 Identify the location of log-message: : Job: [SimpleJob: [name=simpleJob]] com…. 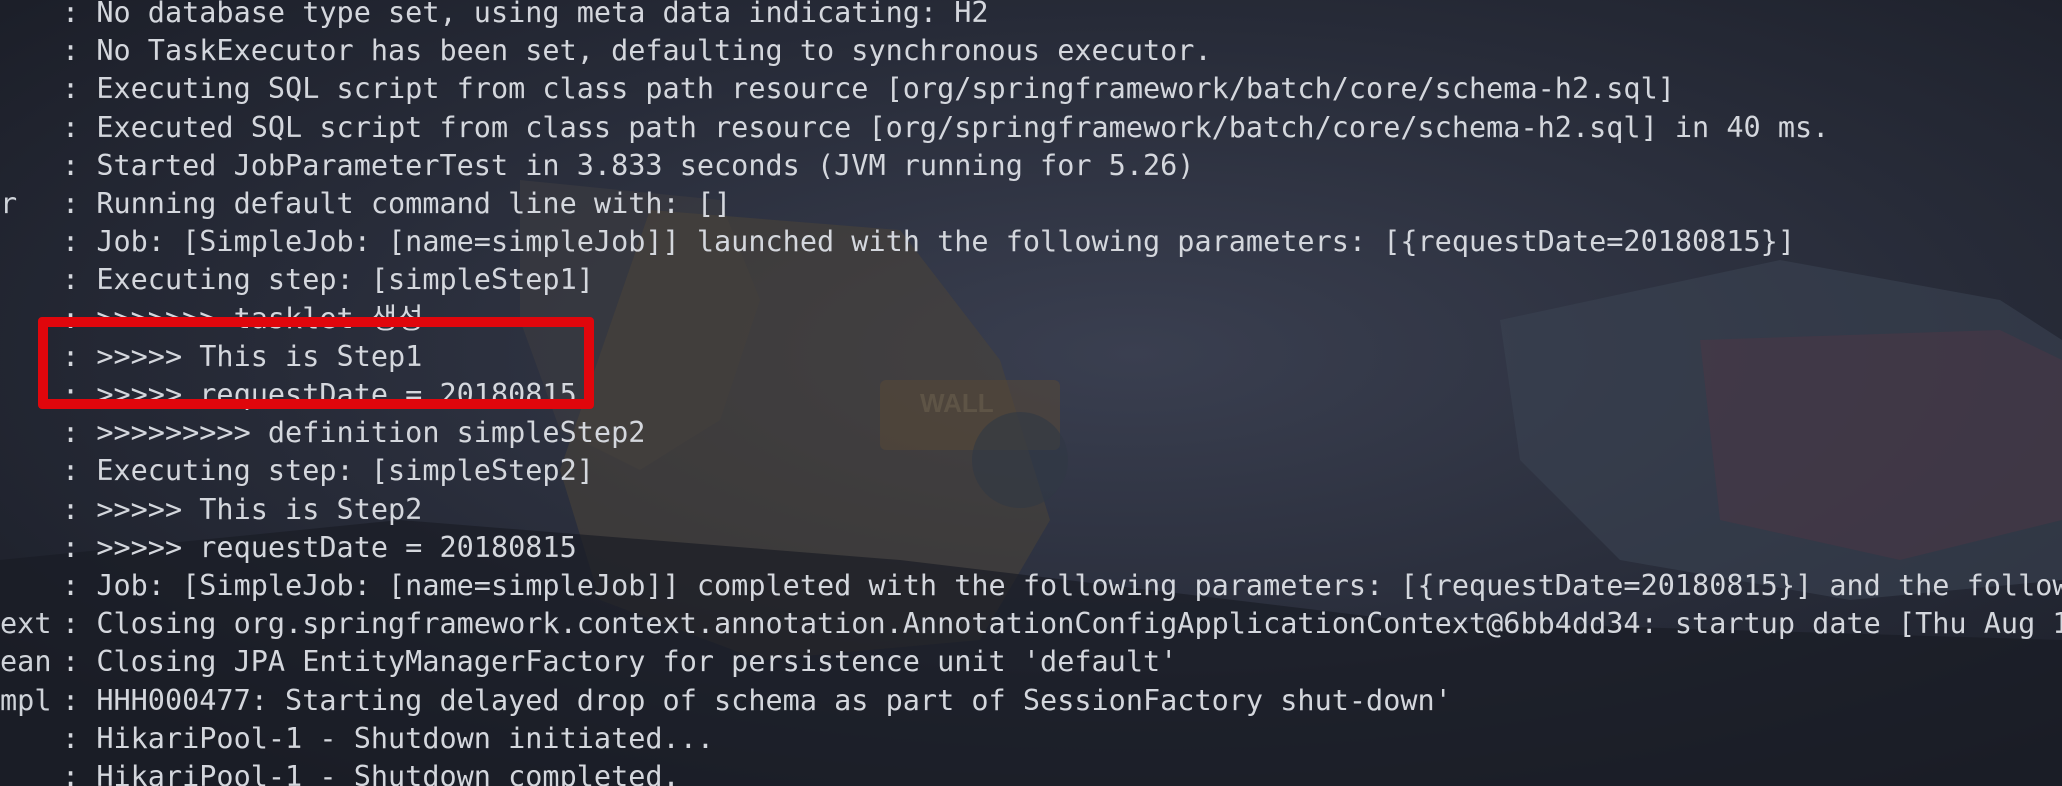
(1062, 585).